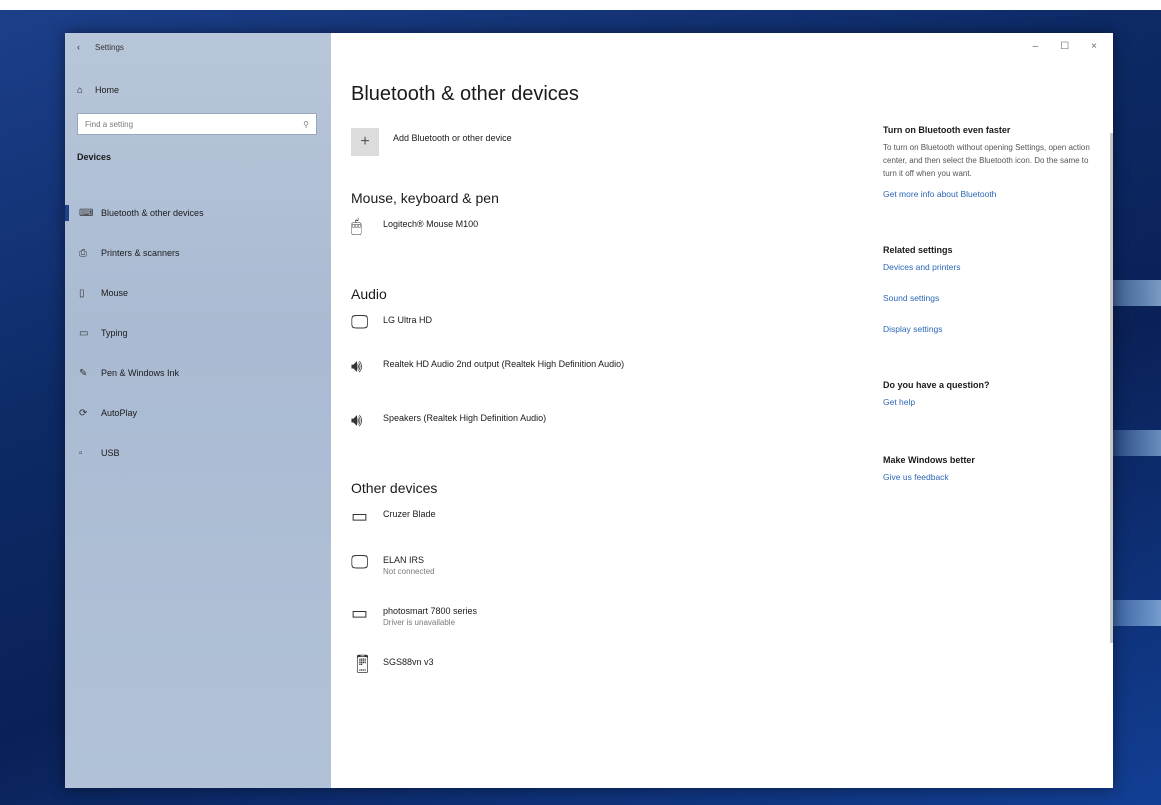 This screenshot has height=805, width=1161. What do you see at coordinates (140, 253) in the screenshot?
I see `sidebar-item-label: Printers & scanners` at bounding box center [140, 253].